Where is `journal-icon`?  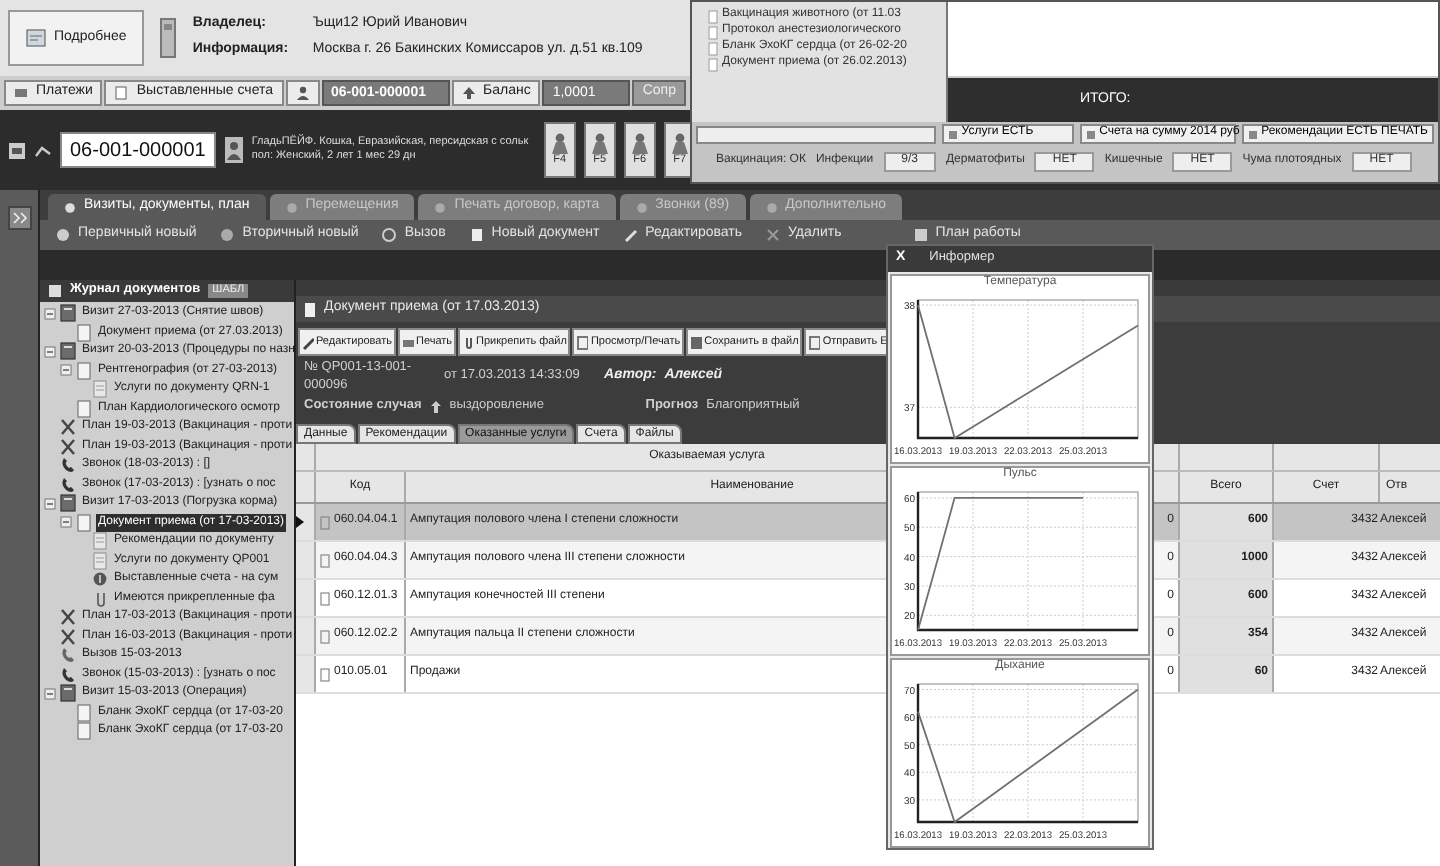
journal-icon is located at coordinates (55, 291).